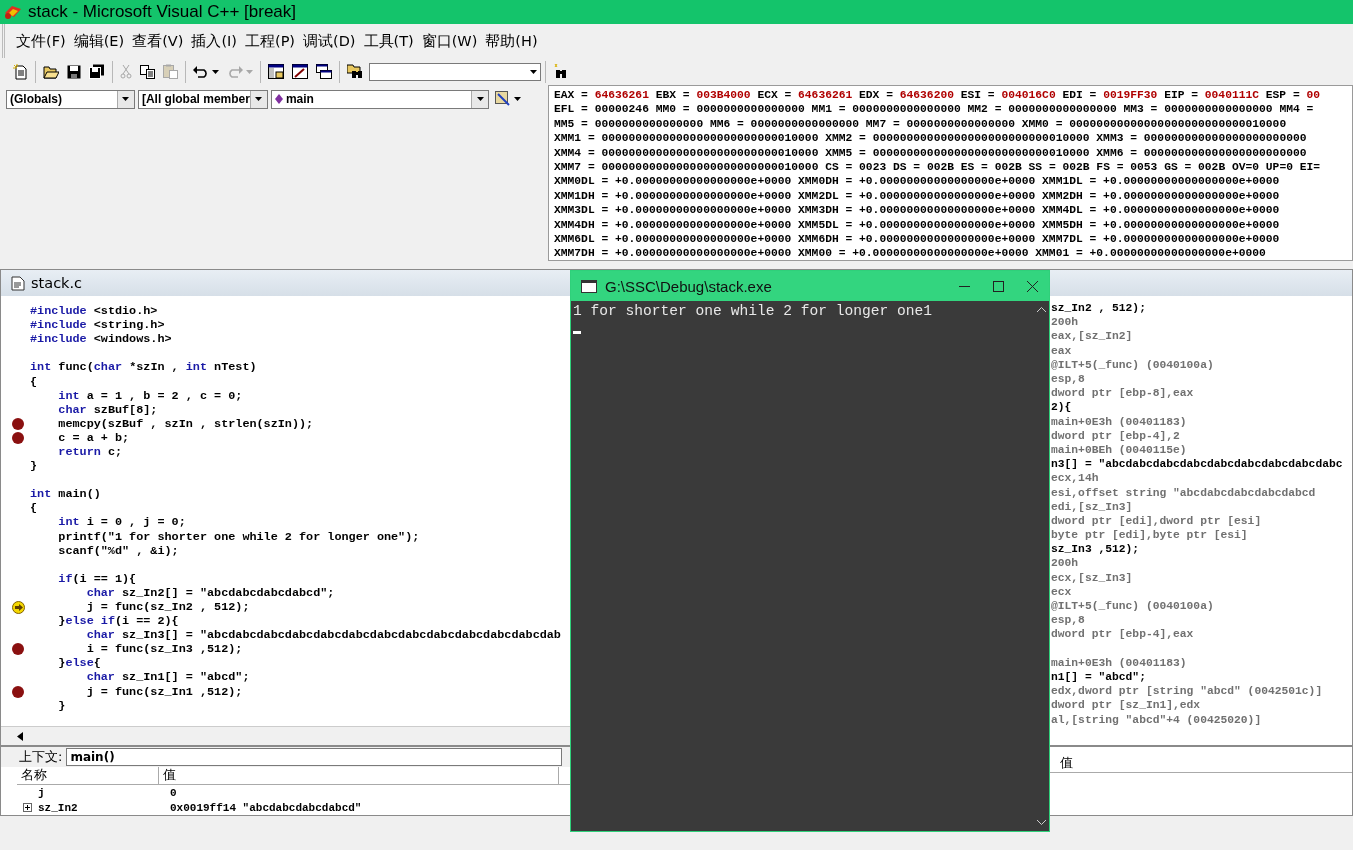 The image size is (1353, 850). What do you see at coordinates (235, 71) in the screenshot?
I see `redo-icon` at bounding box center [235, 71].